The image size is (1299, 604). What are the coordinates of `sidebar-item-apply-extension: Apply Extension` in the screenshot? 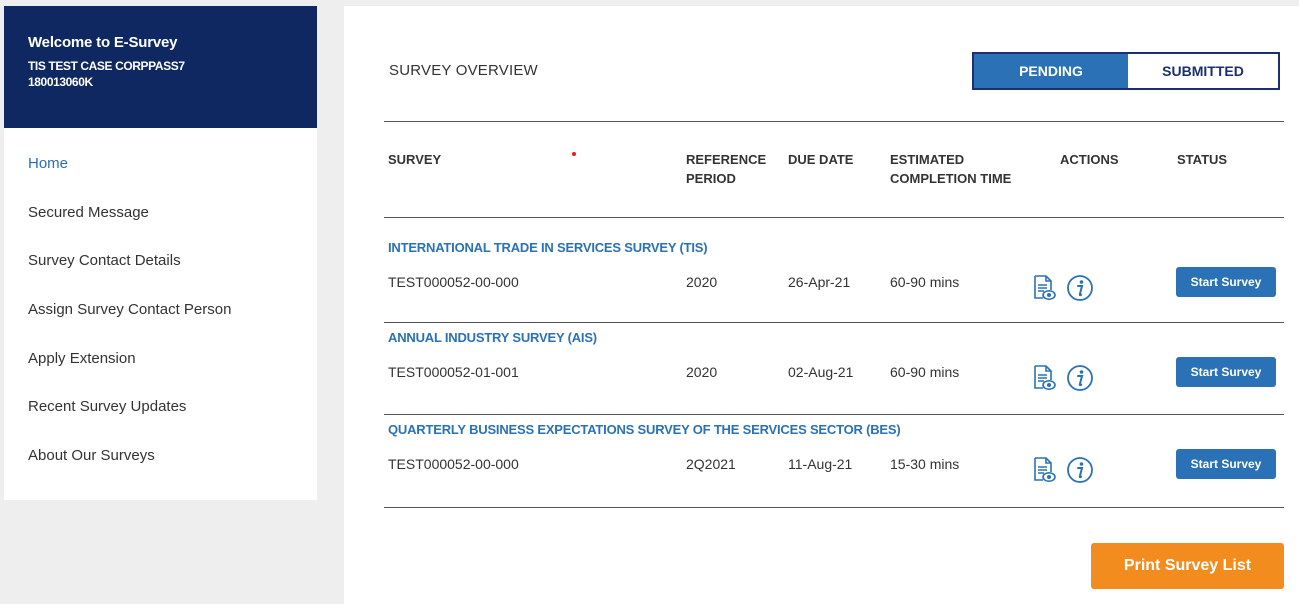 It's located at (160, 359).